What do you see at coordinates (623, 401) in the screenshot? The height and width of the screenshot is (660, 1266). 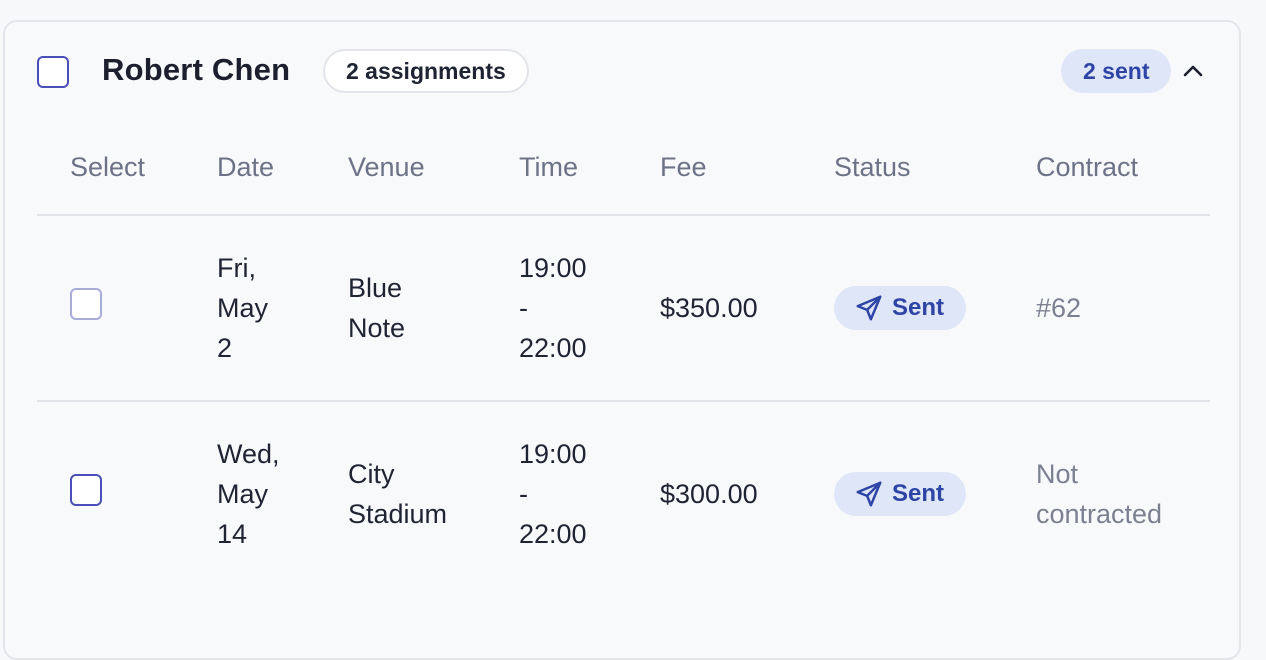 I see `row-divider` at bounding box center [623, 401].